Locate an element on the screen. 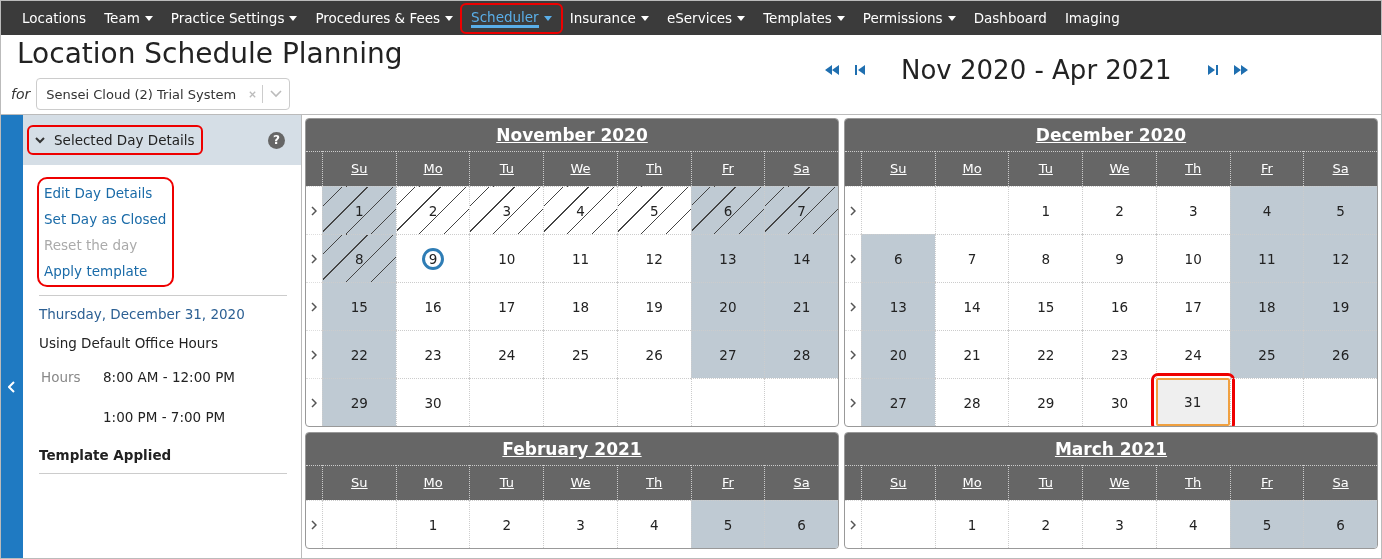 The image size is (1382, 559). day-cell: 12 is located at coordinates (653, 258).